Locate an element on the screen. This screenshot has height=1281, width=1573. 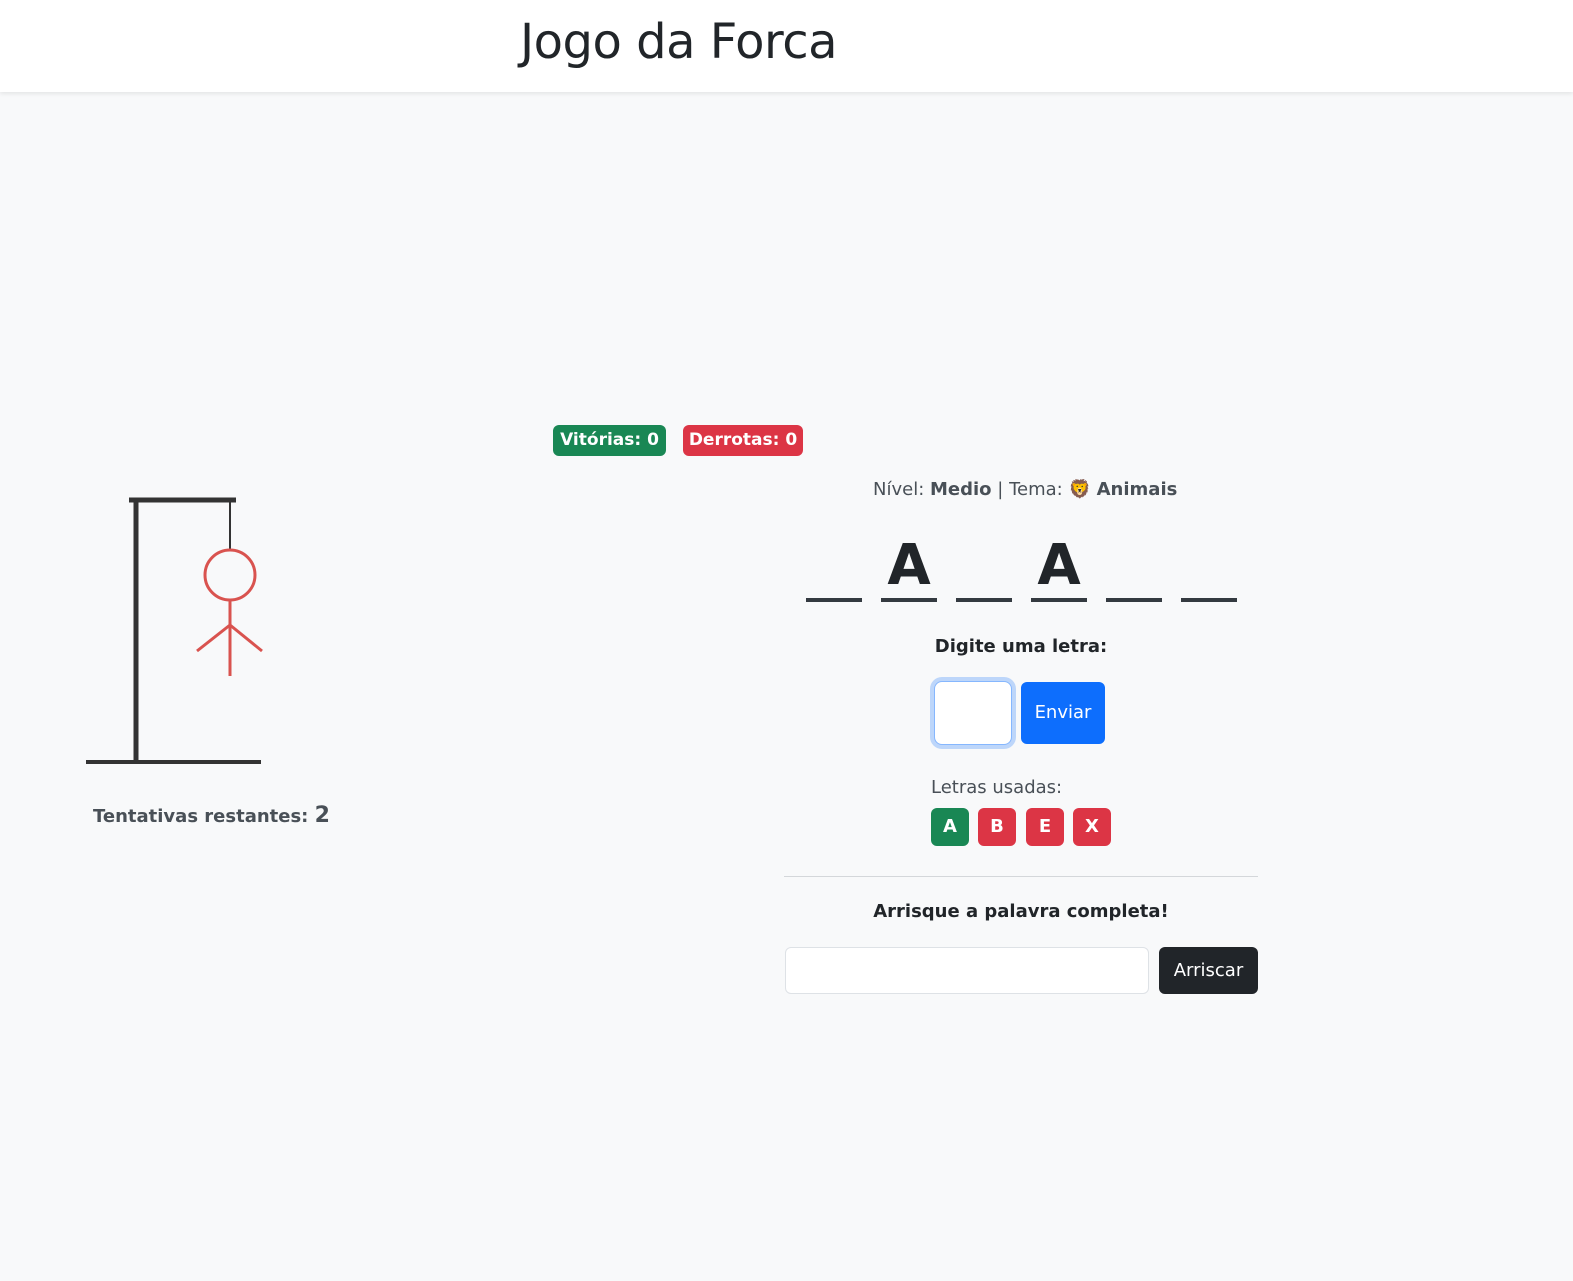
used-letter-correct: A is located at coordinates (950, 827).